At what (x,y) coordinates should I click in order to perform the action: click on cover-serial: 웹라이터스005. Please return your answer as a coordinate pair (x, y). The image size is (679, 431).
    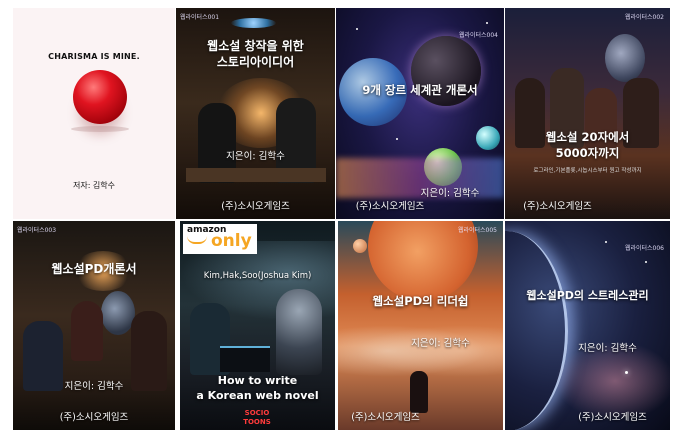
    Looking at the image, I should click on (477, 230).